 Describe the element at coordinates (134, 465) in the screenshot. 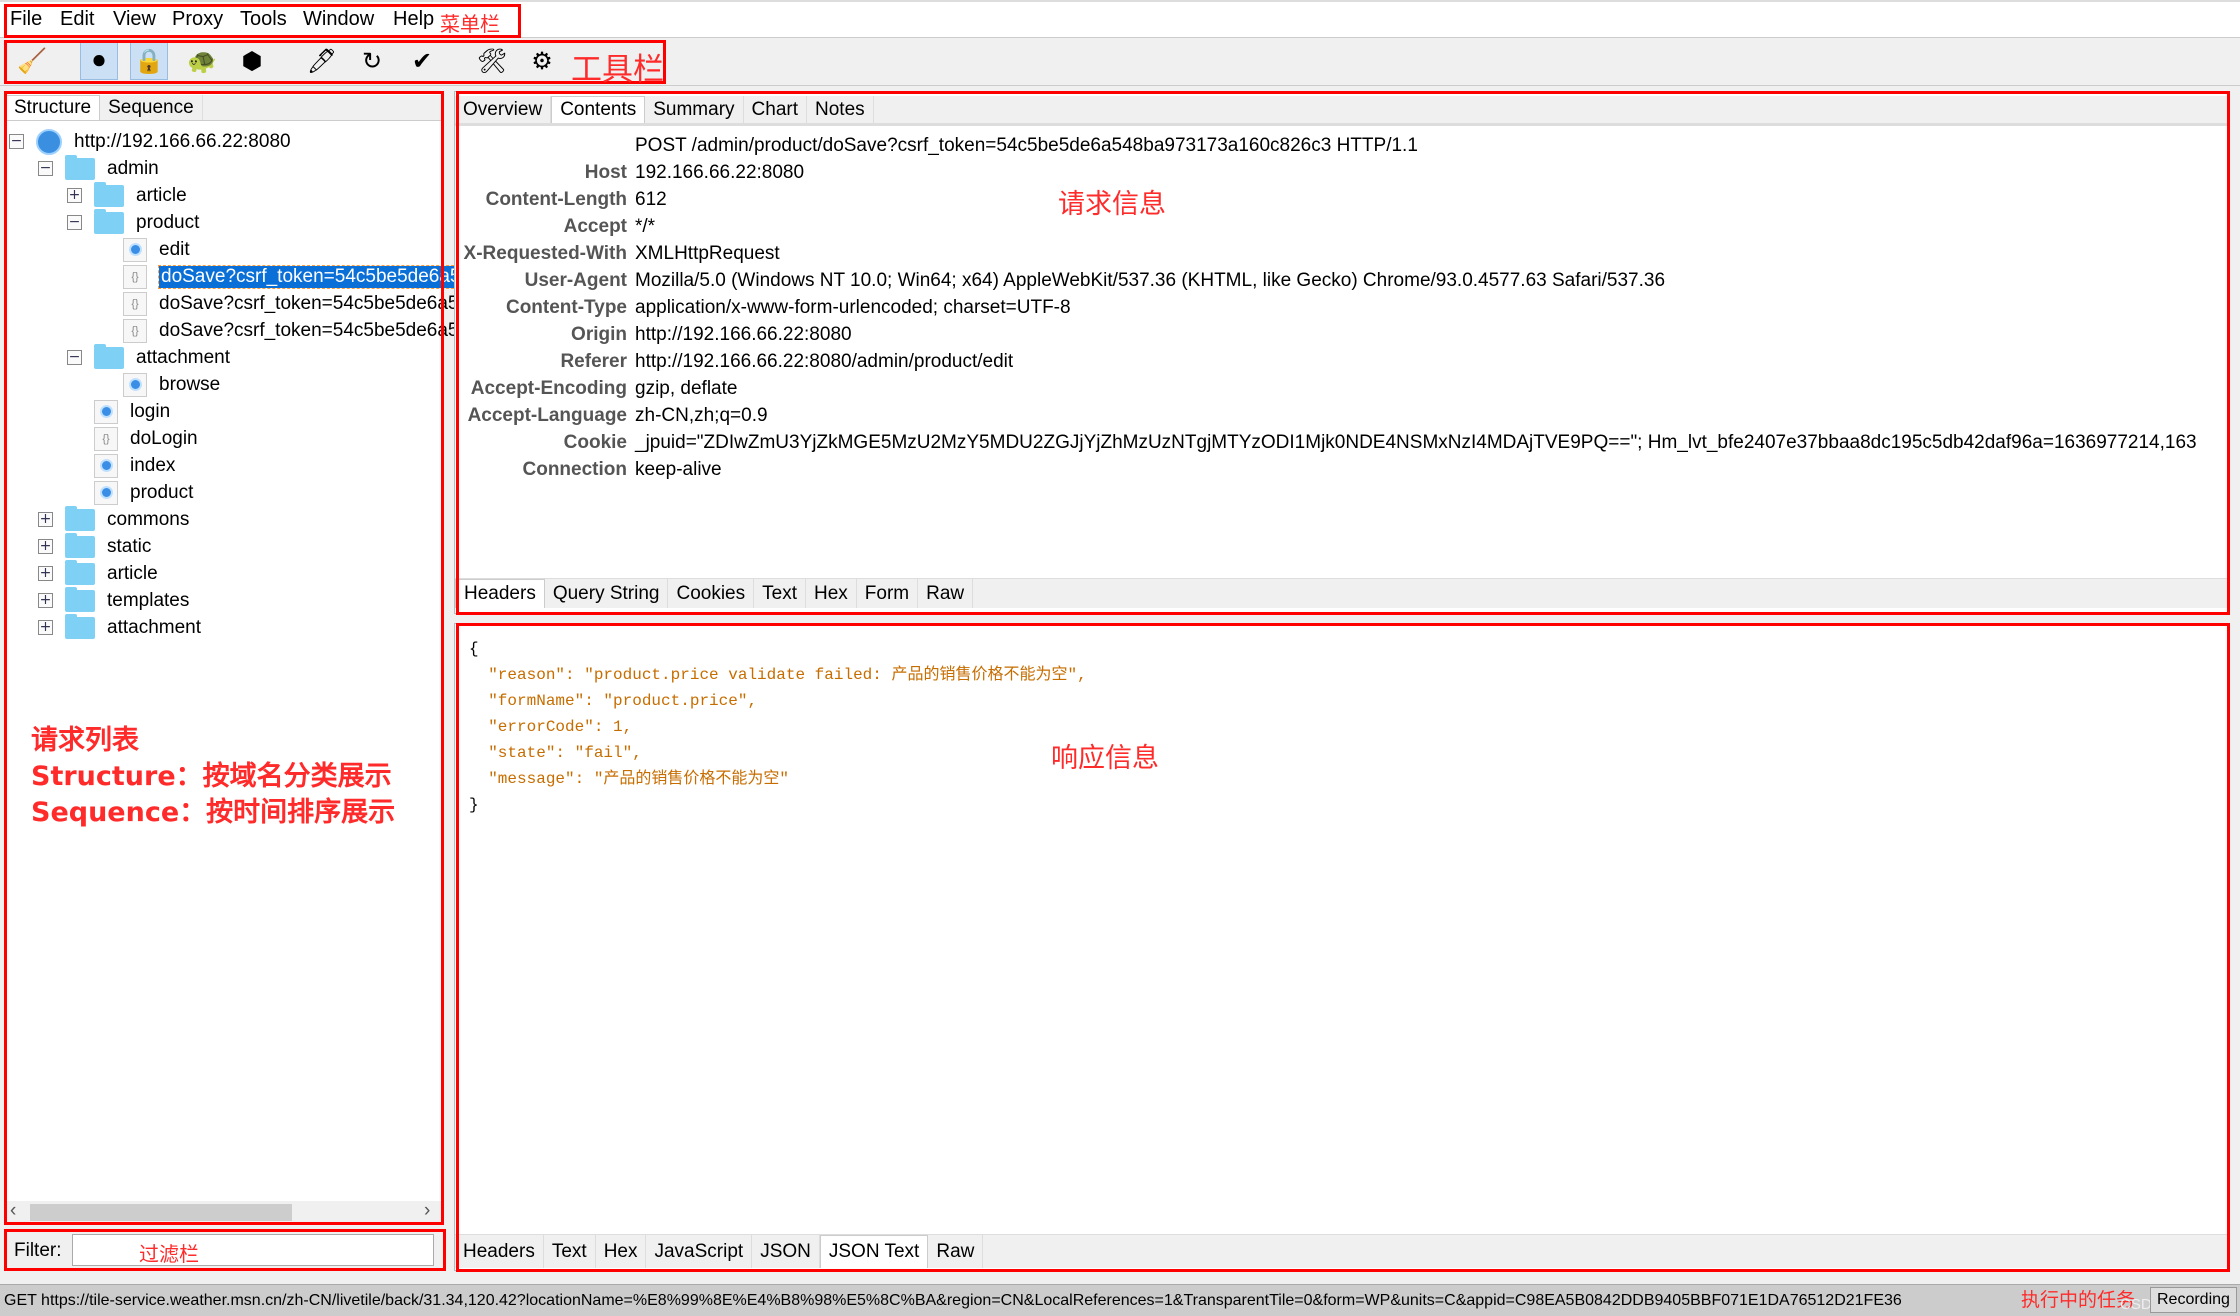

I see `tree-item: index` at that location.